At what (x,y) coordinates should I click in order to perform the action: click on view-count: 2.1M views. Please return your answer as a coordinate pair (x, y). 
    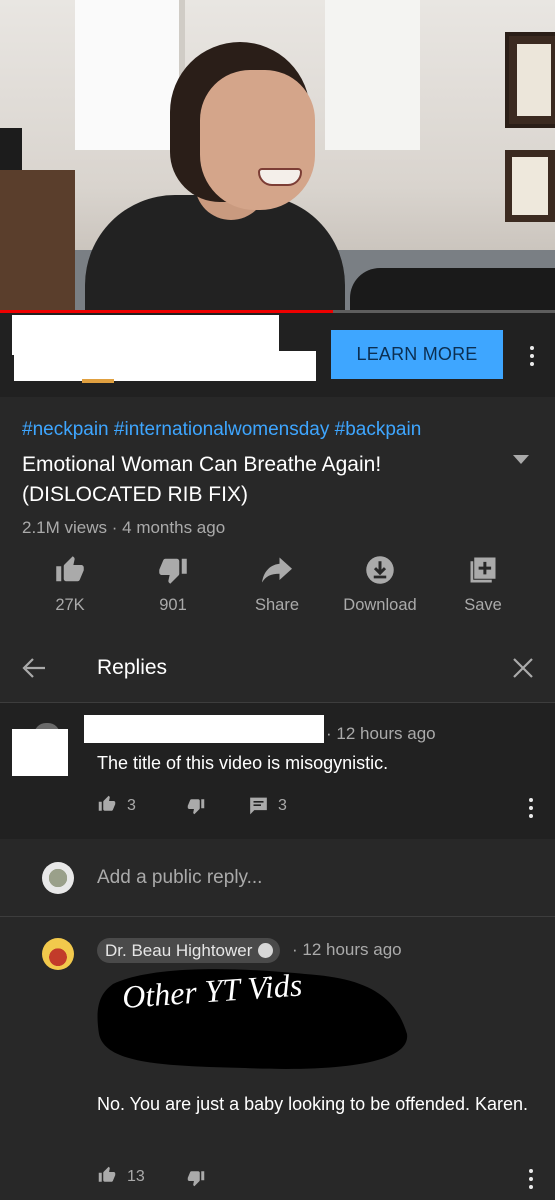
    Looking at the image, I should click on (65, 527).